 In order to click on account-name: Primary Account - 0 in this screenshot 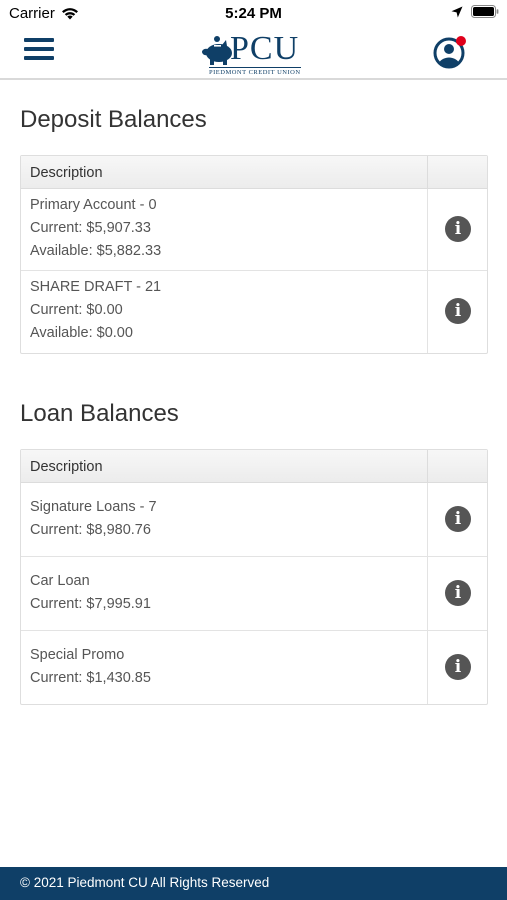, I will do `click(93, 205)`.